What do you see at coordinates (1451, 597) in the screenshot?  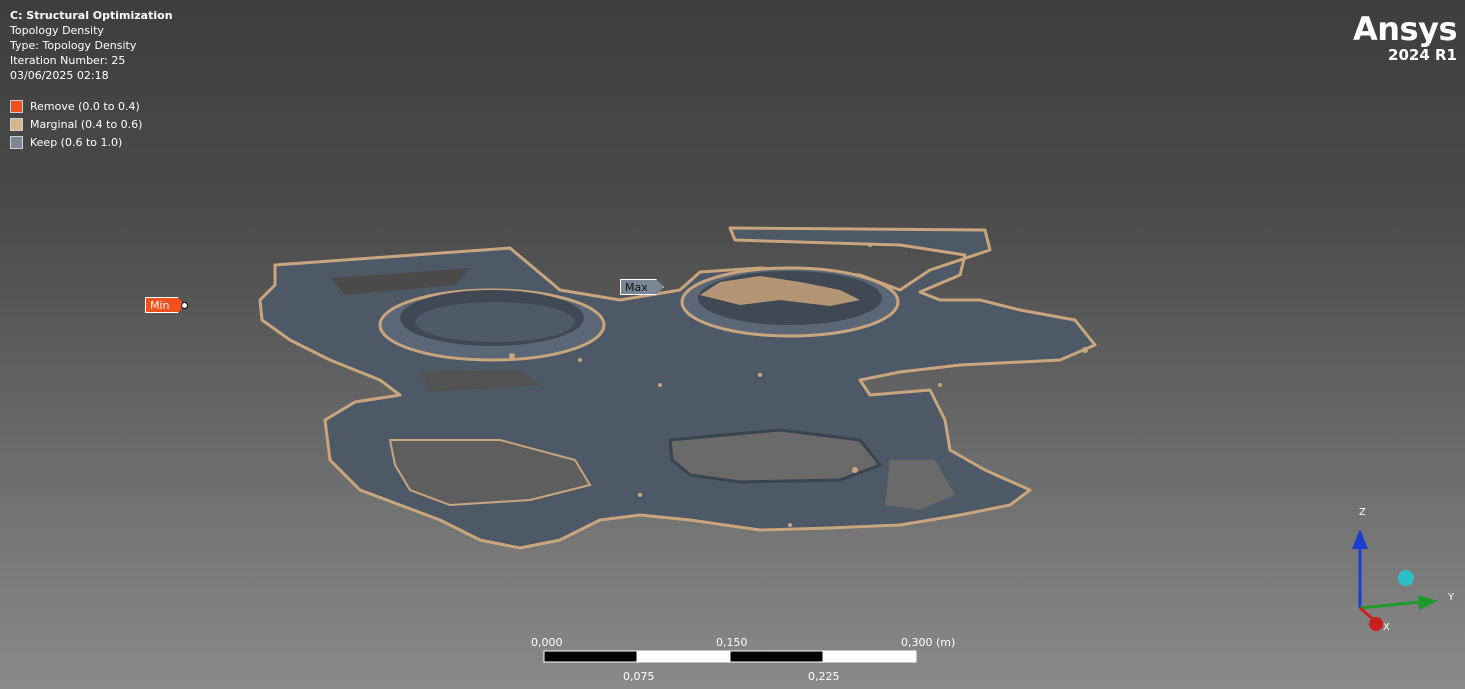 I see `triad-y-label: Y` at bounding box center [1451, 597].